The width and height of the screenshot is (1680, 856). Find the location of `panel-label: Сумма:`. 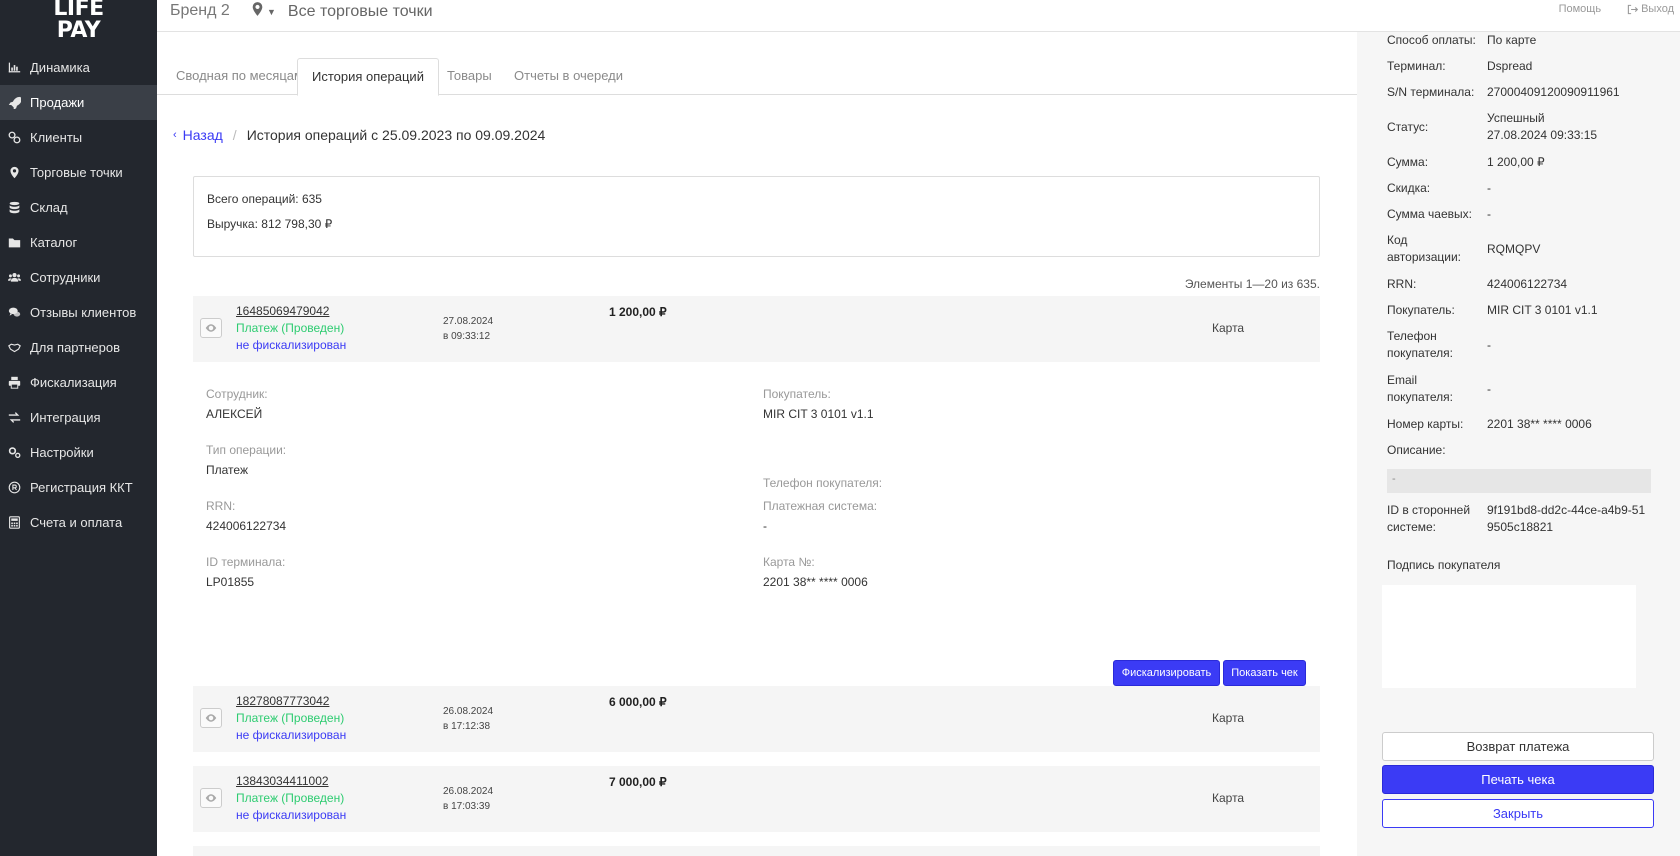

panel-label: Сумма: is located at coordinates (1408, 162).